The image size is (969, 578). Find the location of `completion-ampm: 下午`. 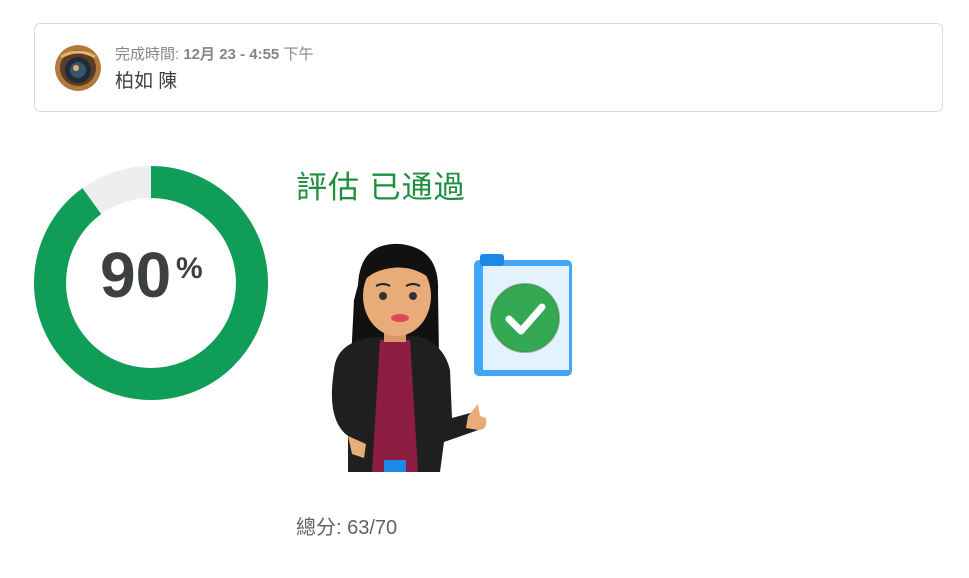

completion-ampm: 下午 is located at coordinates (298, 54).